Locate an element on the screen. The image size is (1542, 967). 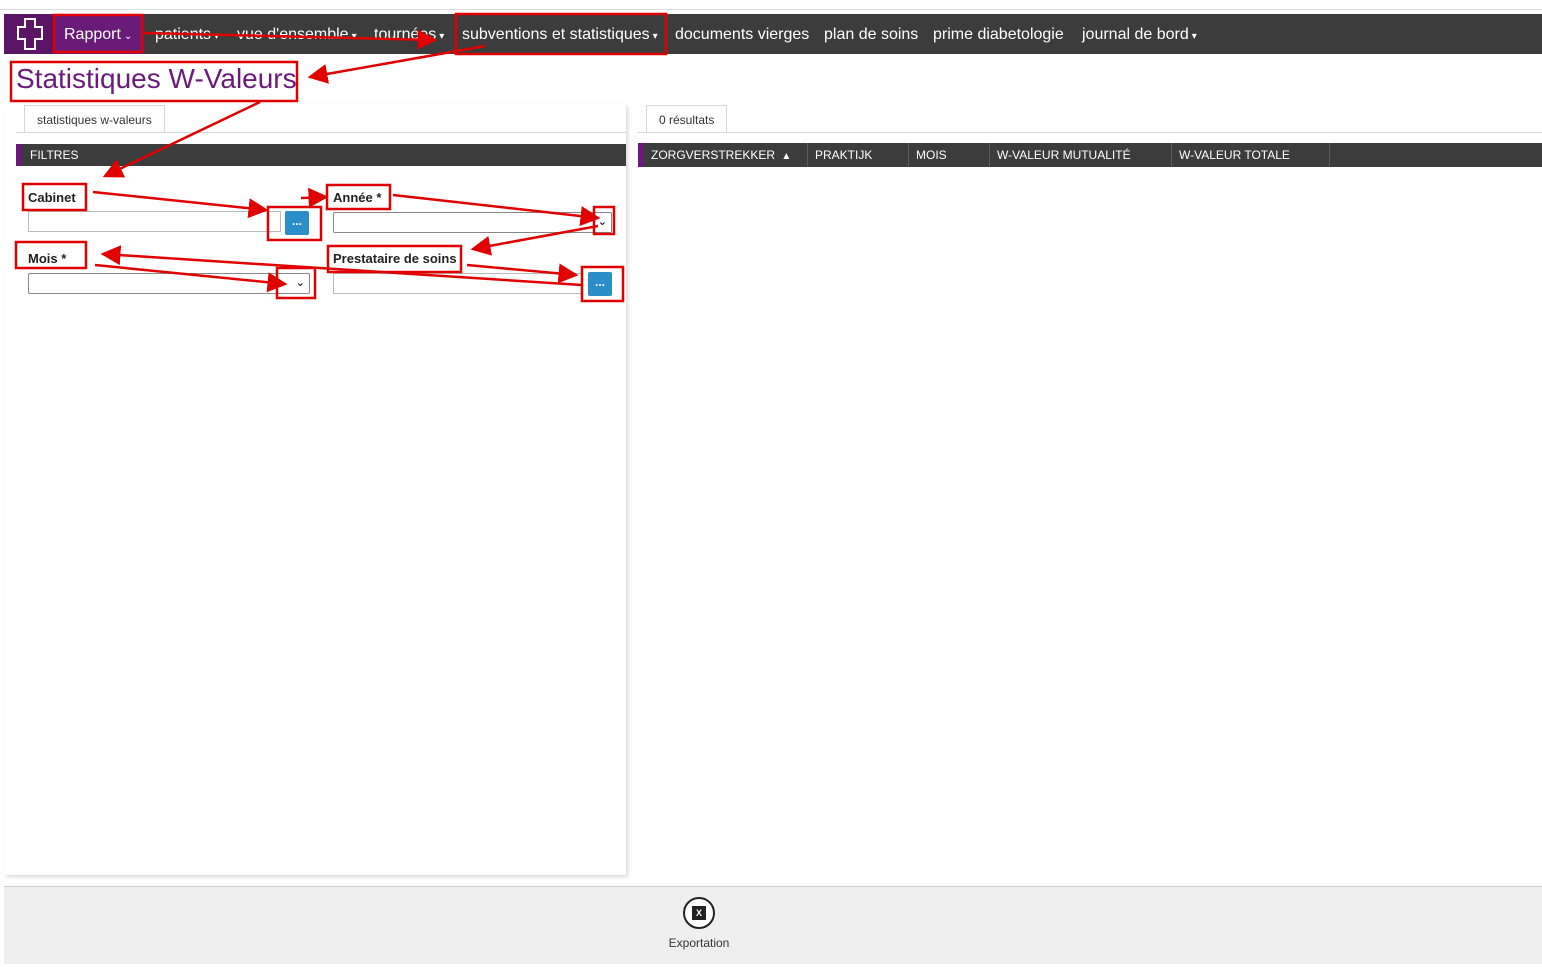
nav-patients-label: patients is located at coordinates (183, 34).